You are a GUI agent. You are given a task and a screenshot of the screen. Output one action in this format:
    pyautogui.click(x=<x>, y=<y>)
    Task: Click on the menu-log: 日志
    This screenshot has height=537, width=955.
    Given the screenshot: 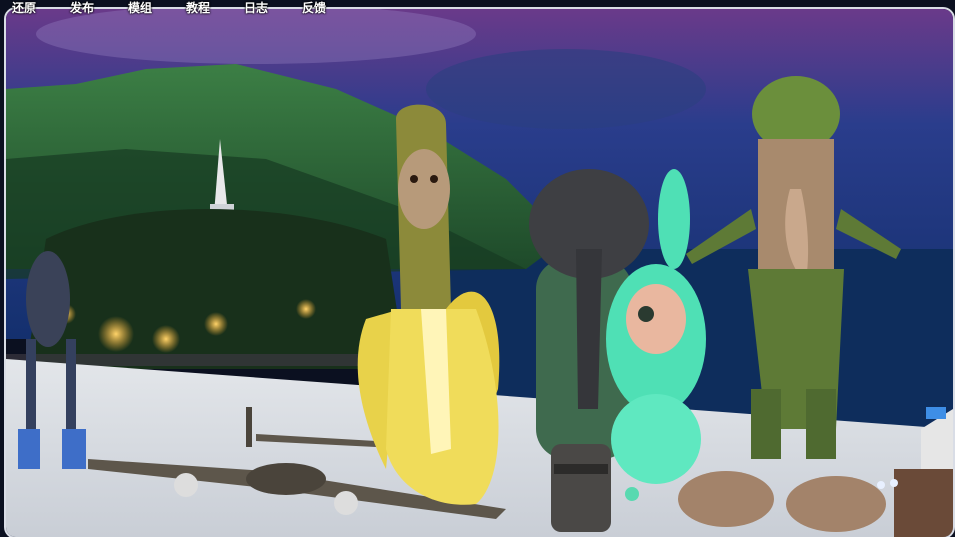 What is the action you would take?
    pyautogui.click(x=261, y=9)
    